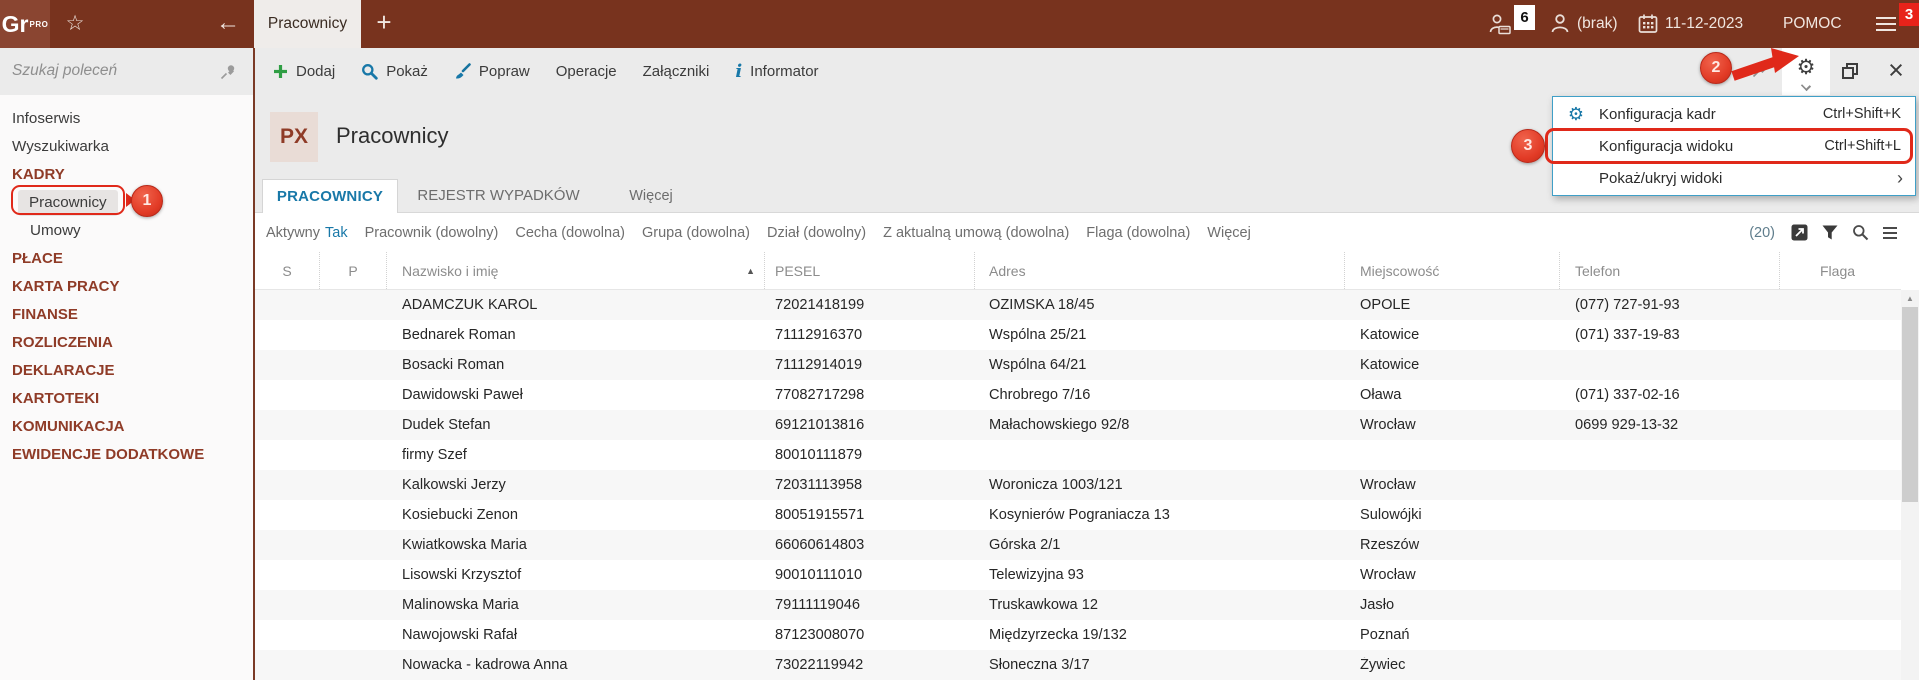  Describe the element at coordinates (1734, 114) in the screenshot. I see `menu-item-konfiguracja-kadr: ⚙ Konfiguracja kadr Ctrl+Shift+K` at that location.